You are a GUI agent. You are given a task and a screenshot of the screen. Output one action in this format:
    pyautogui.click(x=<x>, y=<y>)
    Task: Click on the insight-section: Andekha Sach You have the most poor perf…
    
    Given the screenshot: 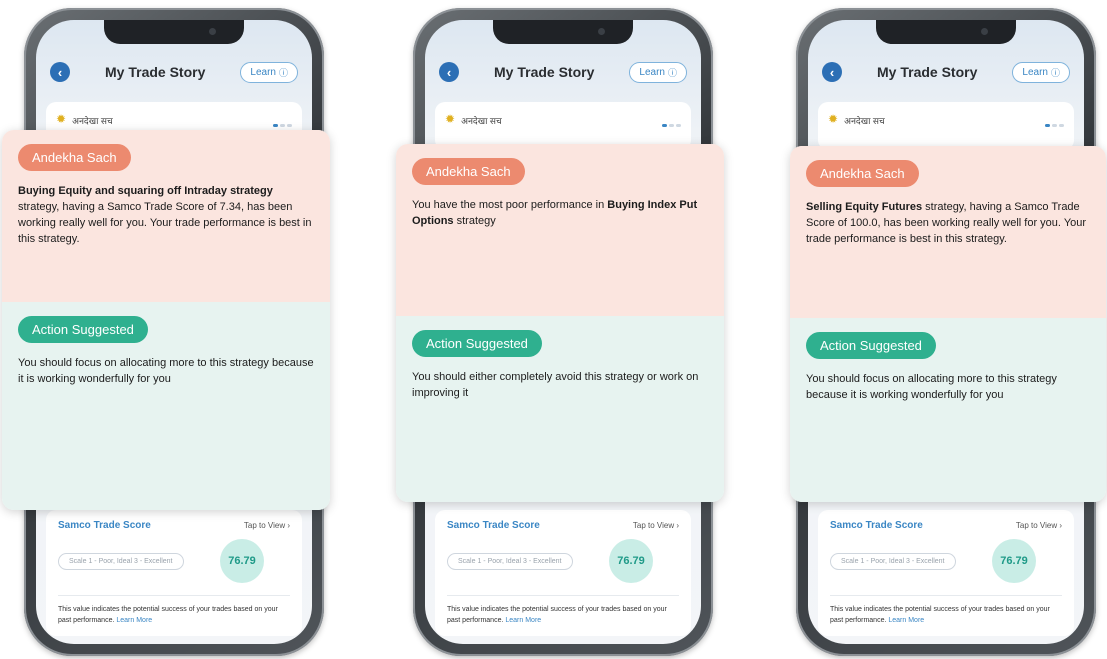 What is the action you would take?
    pyautogui.click(x=560, y=230)
    